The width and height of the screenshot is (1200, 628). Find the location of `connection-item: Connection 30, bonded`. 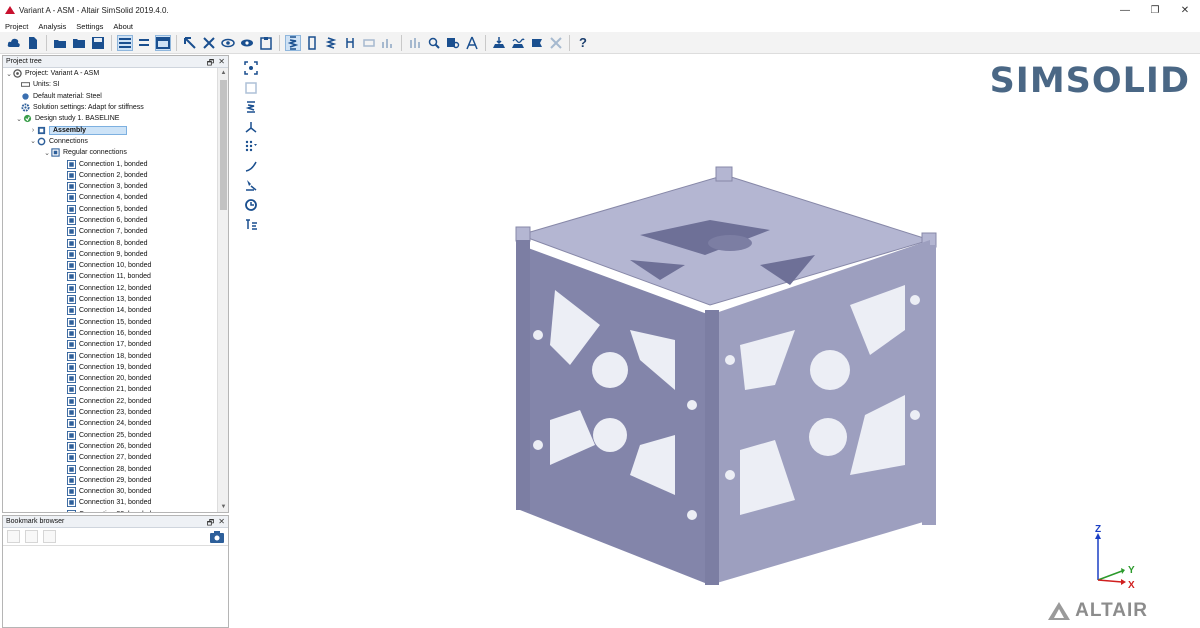

connection-item: Connection 30, bonded is located at coordinates (109, 491).